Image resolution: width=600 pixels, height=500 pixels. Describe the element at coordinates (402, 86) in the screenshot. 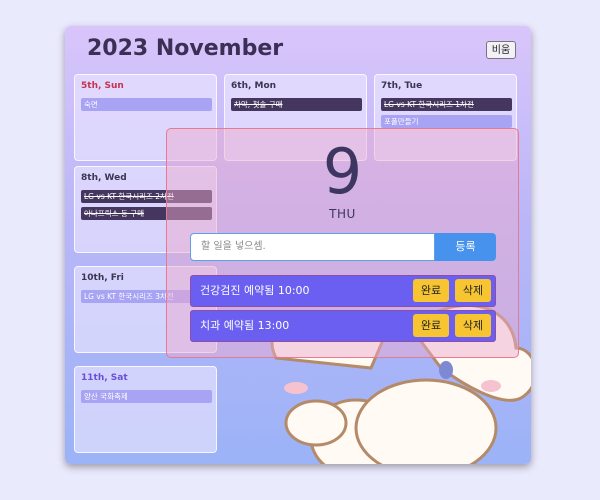

I see `day-label: 7th, Tue` at that location.